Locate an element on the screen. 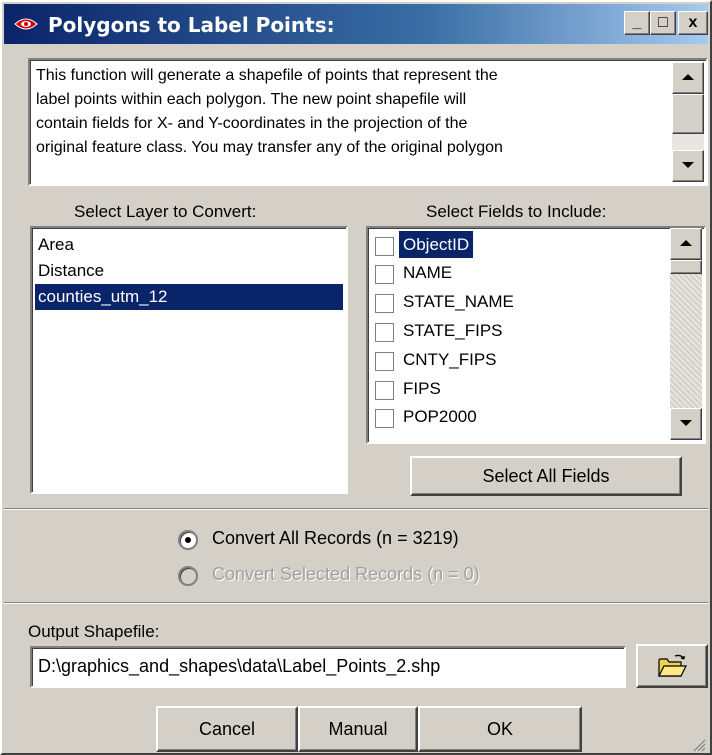 This screenshot has height=755, width=712. resize-grip-icon is located at coordinates (699, 745).